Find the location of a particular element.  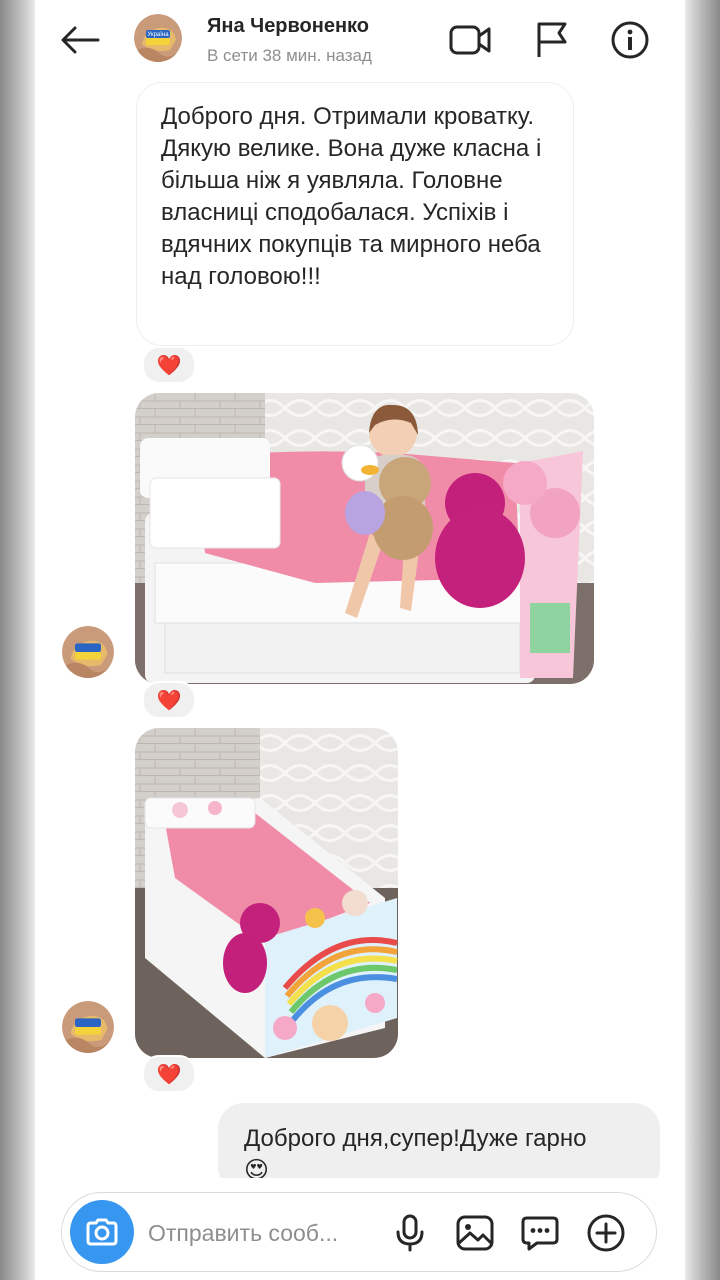

camera-icon is located at coordinates (102, 1232).